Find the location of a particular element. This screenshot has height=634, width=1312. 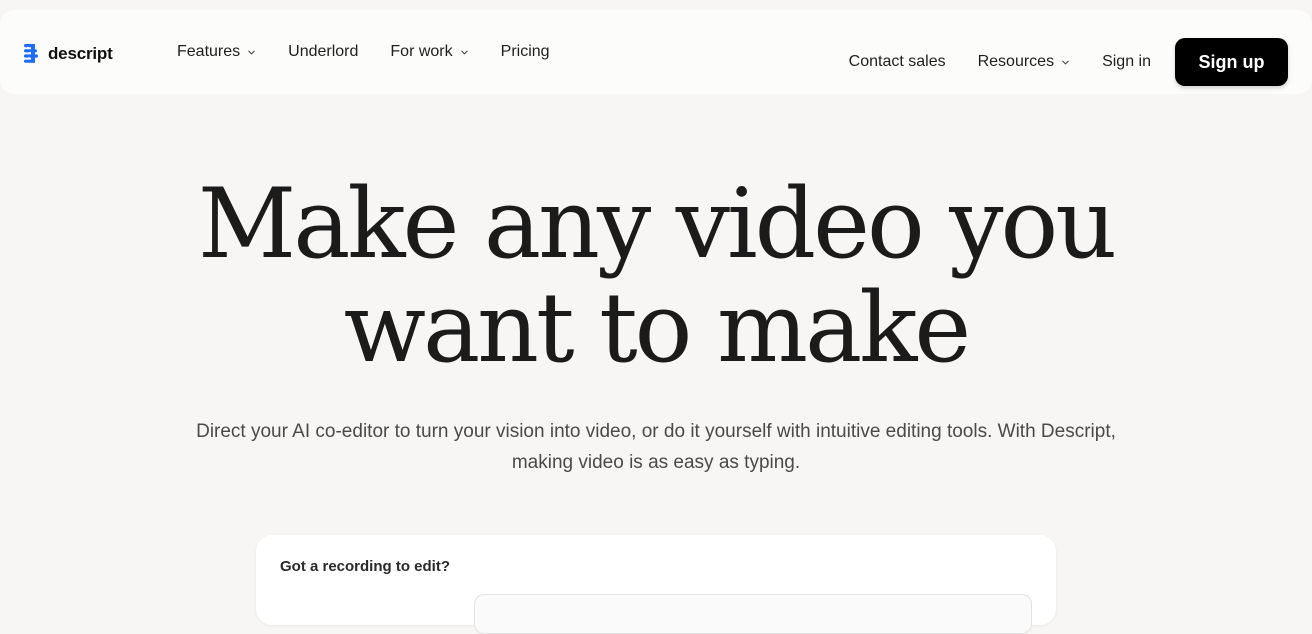

nav-contact-sales-label: Contact sales is located at coordinates (897, 61).